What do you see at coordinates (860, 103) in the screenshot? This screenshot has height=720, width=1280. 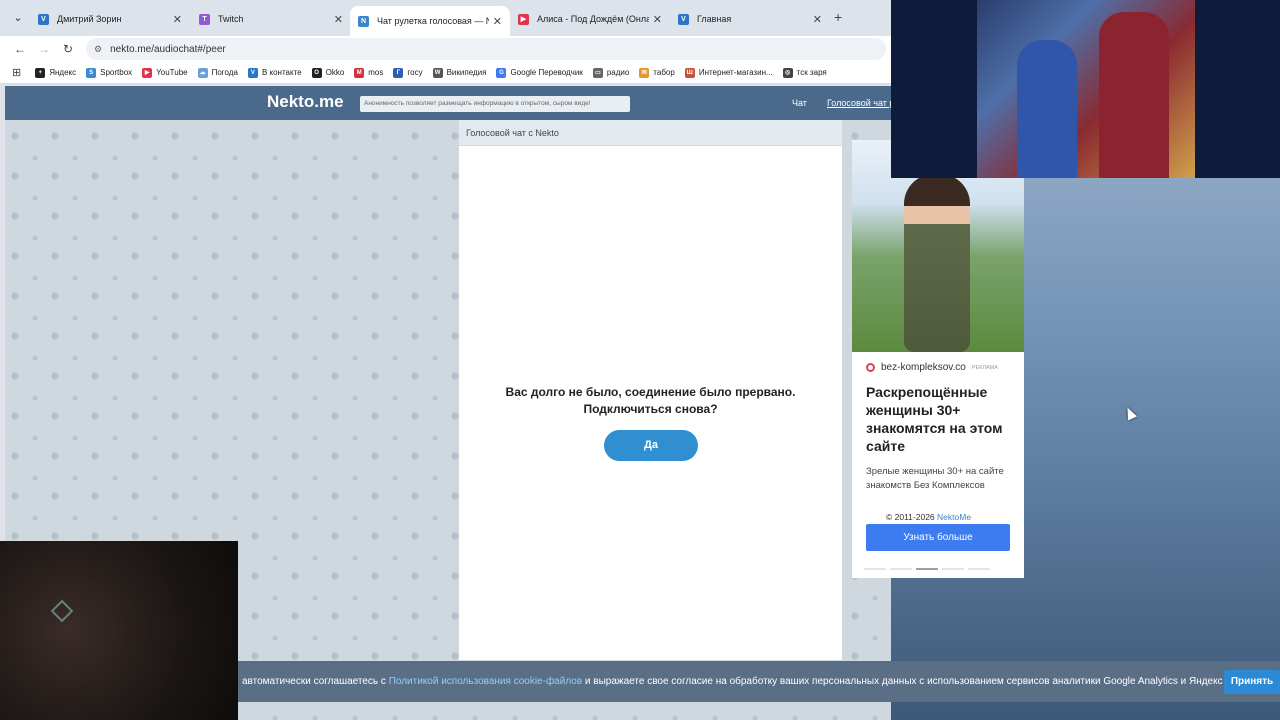 I see `nav-voice-chat-link: Голосовой чат р` at bounding box center [860, 103].